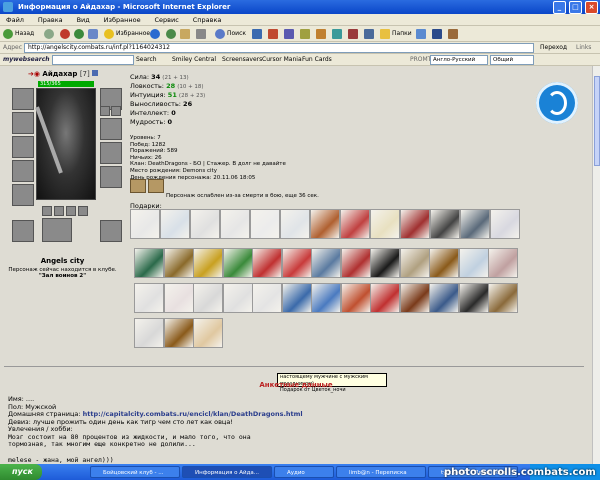  I want to click on menu-file: Файл, so click(15, 19).